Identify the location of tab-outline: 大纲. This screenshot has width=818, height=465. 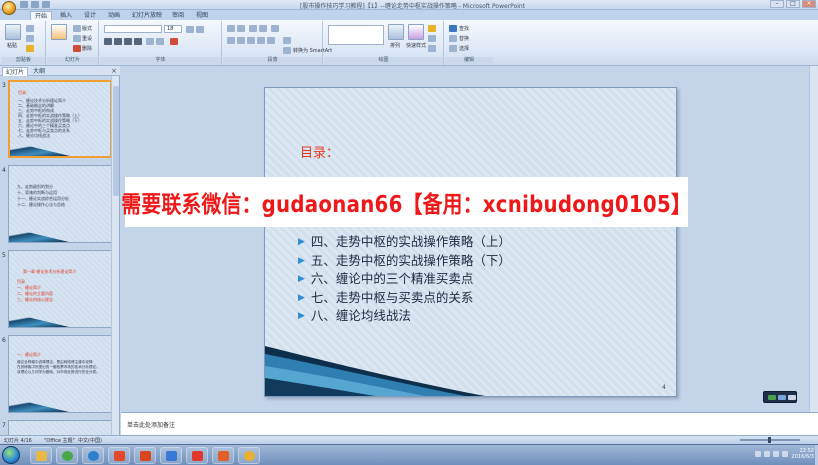
(39, 71).